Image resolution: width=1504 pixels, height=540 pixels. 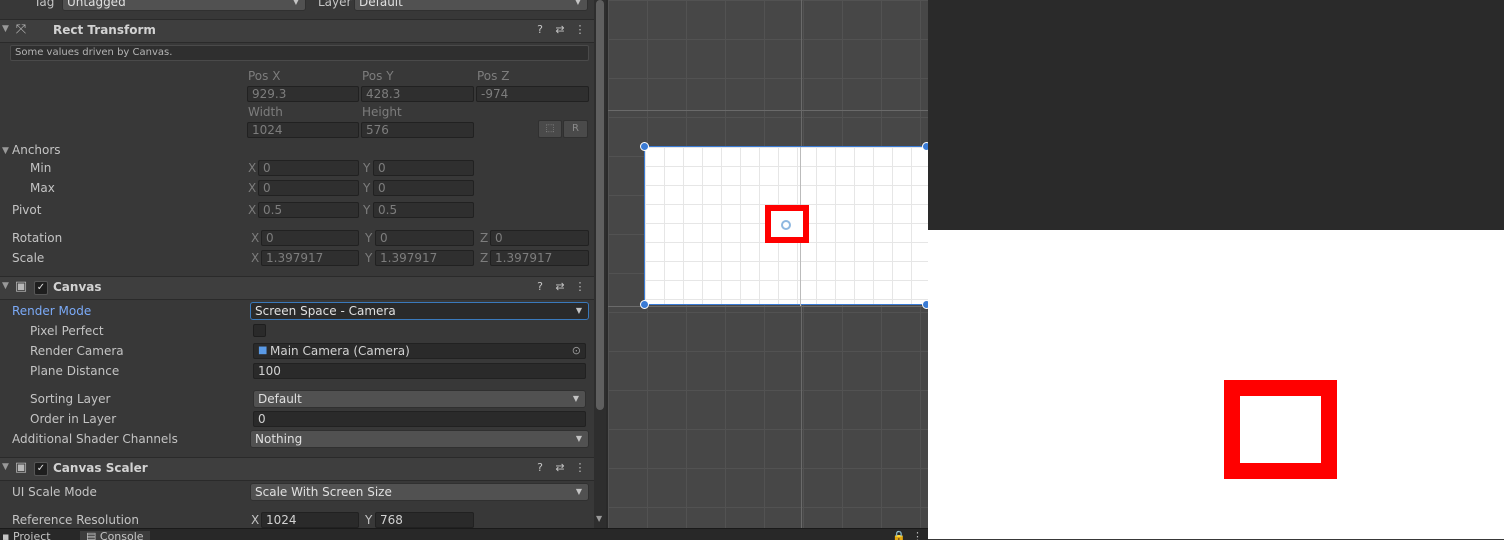 I want to click on canvas-component-icon: ▣, so click(x=21, y=286).